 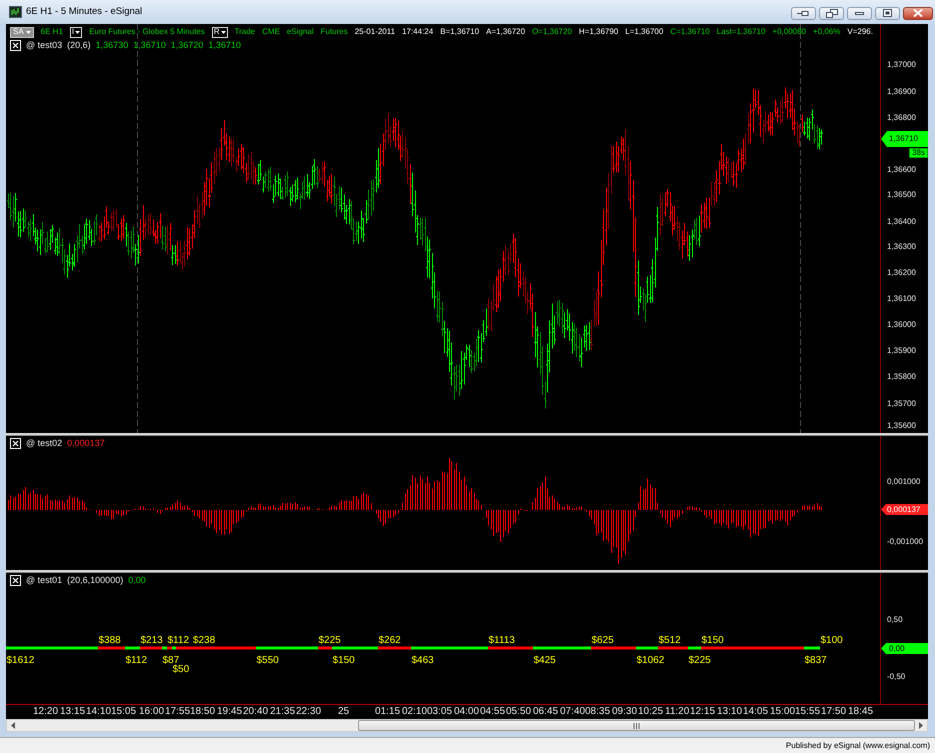 I want to click on scrollbar-thumb, so click(x=636, y=725).